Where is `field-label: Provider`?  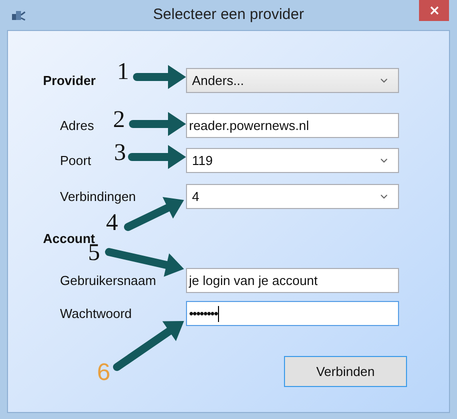
field-label: Provider is located at coordinates (69, 80).